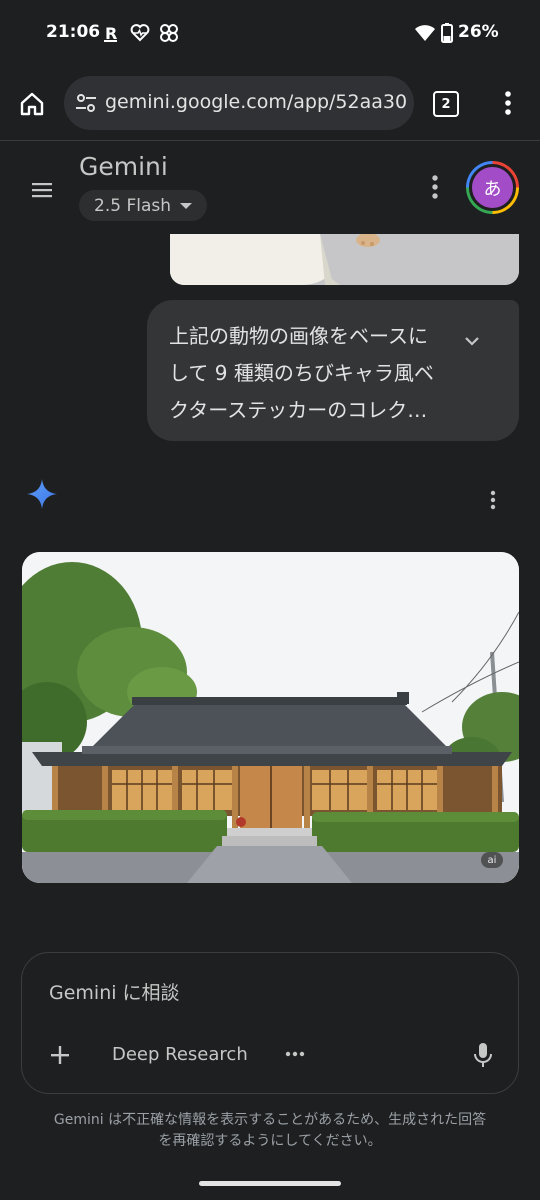  Describe the element at coordinates (270, 1183) in the screenshot. I see `gesture-navigation-bar` at that location.